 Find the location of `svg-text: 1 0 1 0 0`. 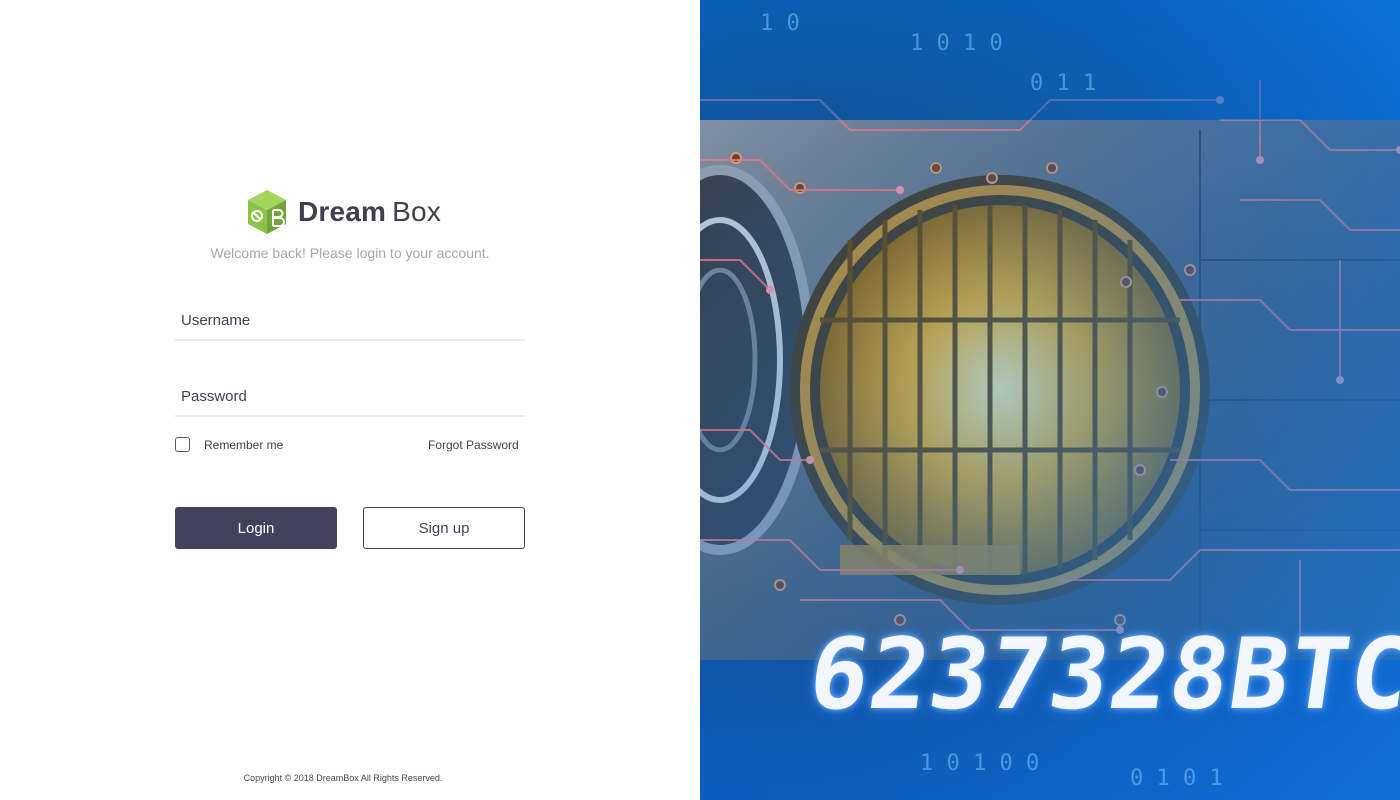

svg-text: 1 0 1 0 0 is located at coordinates (979, 763).